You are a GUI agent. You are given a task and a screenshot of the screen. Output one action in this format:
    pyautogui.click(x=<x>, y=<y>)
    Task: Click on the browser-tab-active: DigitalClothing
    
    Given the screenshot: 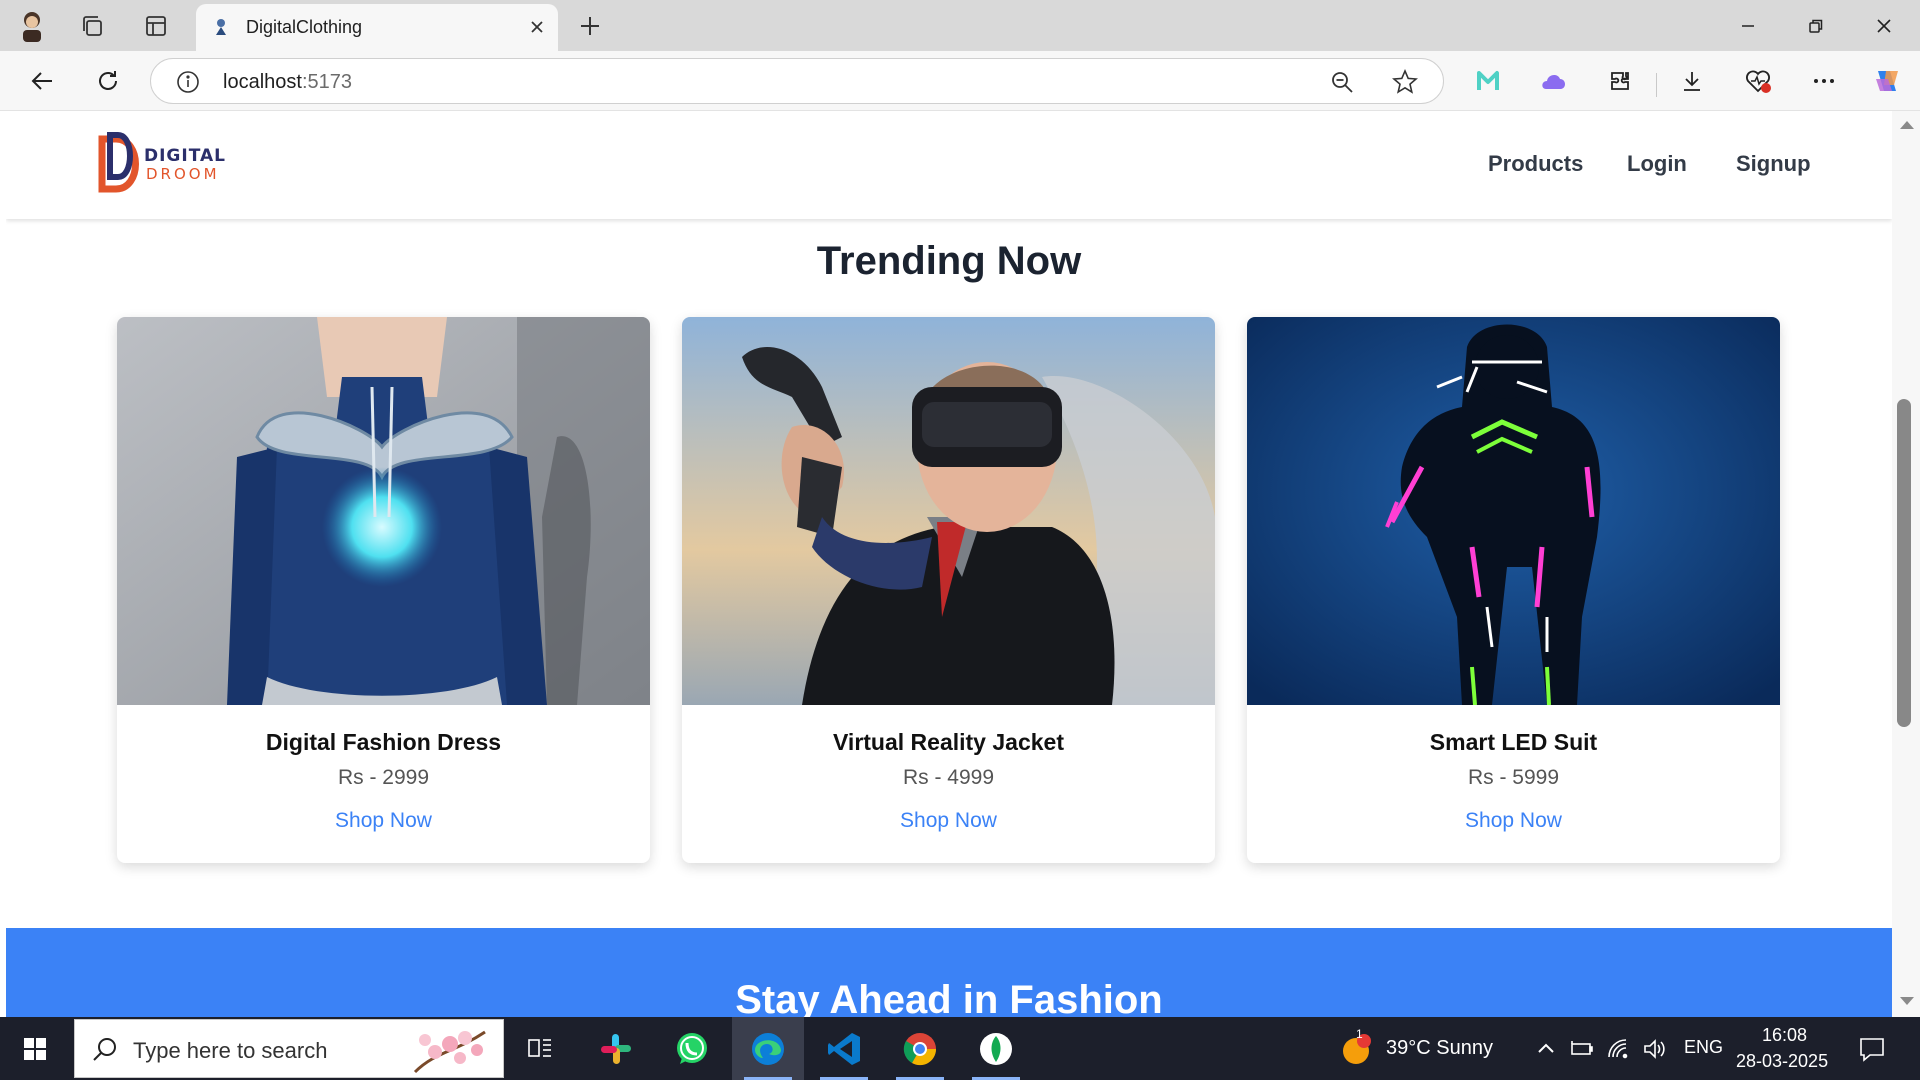 What is the action you would take?
    pyautogui.click(x=377, y=27)
    